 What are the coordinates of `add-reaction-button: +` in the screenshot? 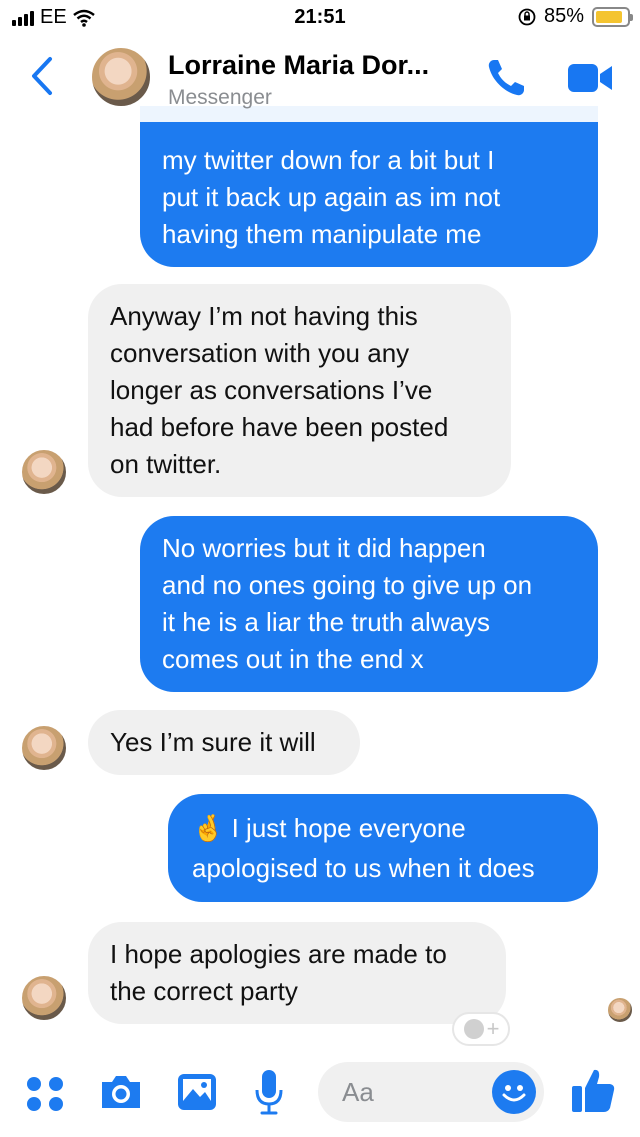 It's located at (481, 1029).